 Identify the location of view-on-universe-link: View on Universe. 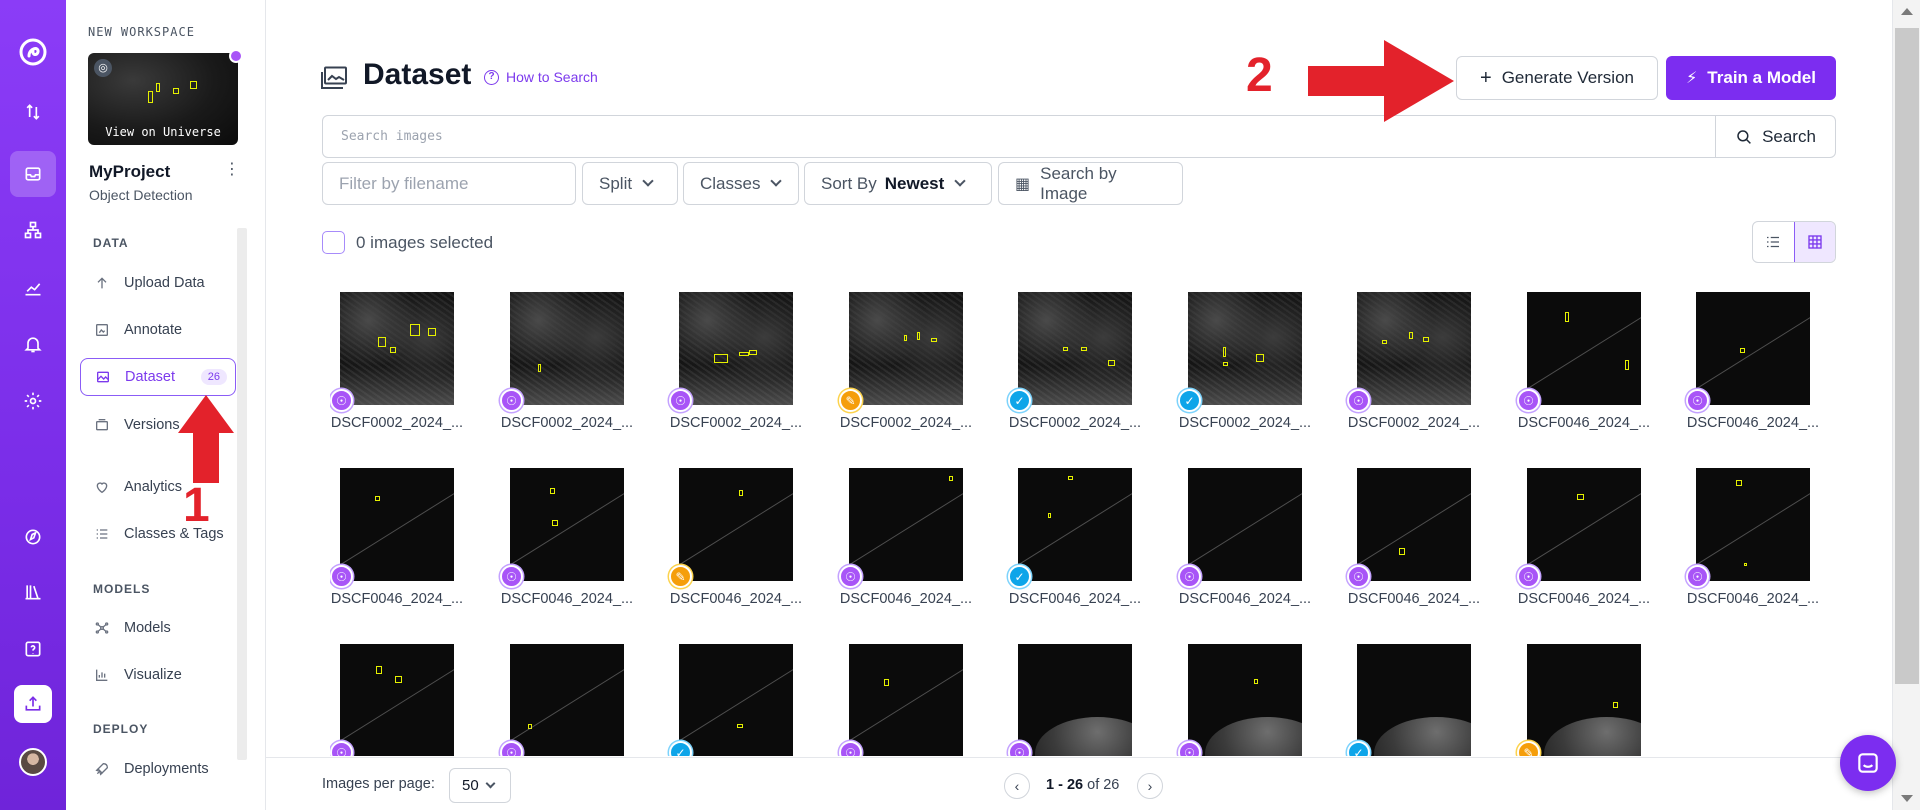
(163, 132).